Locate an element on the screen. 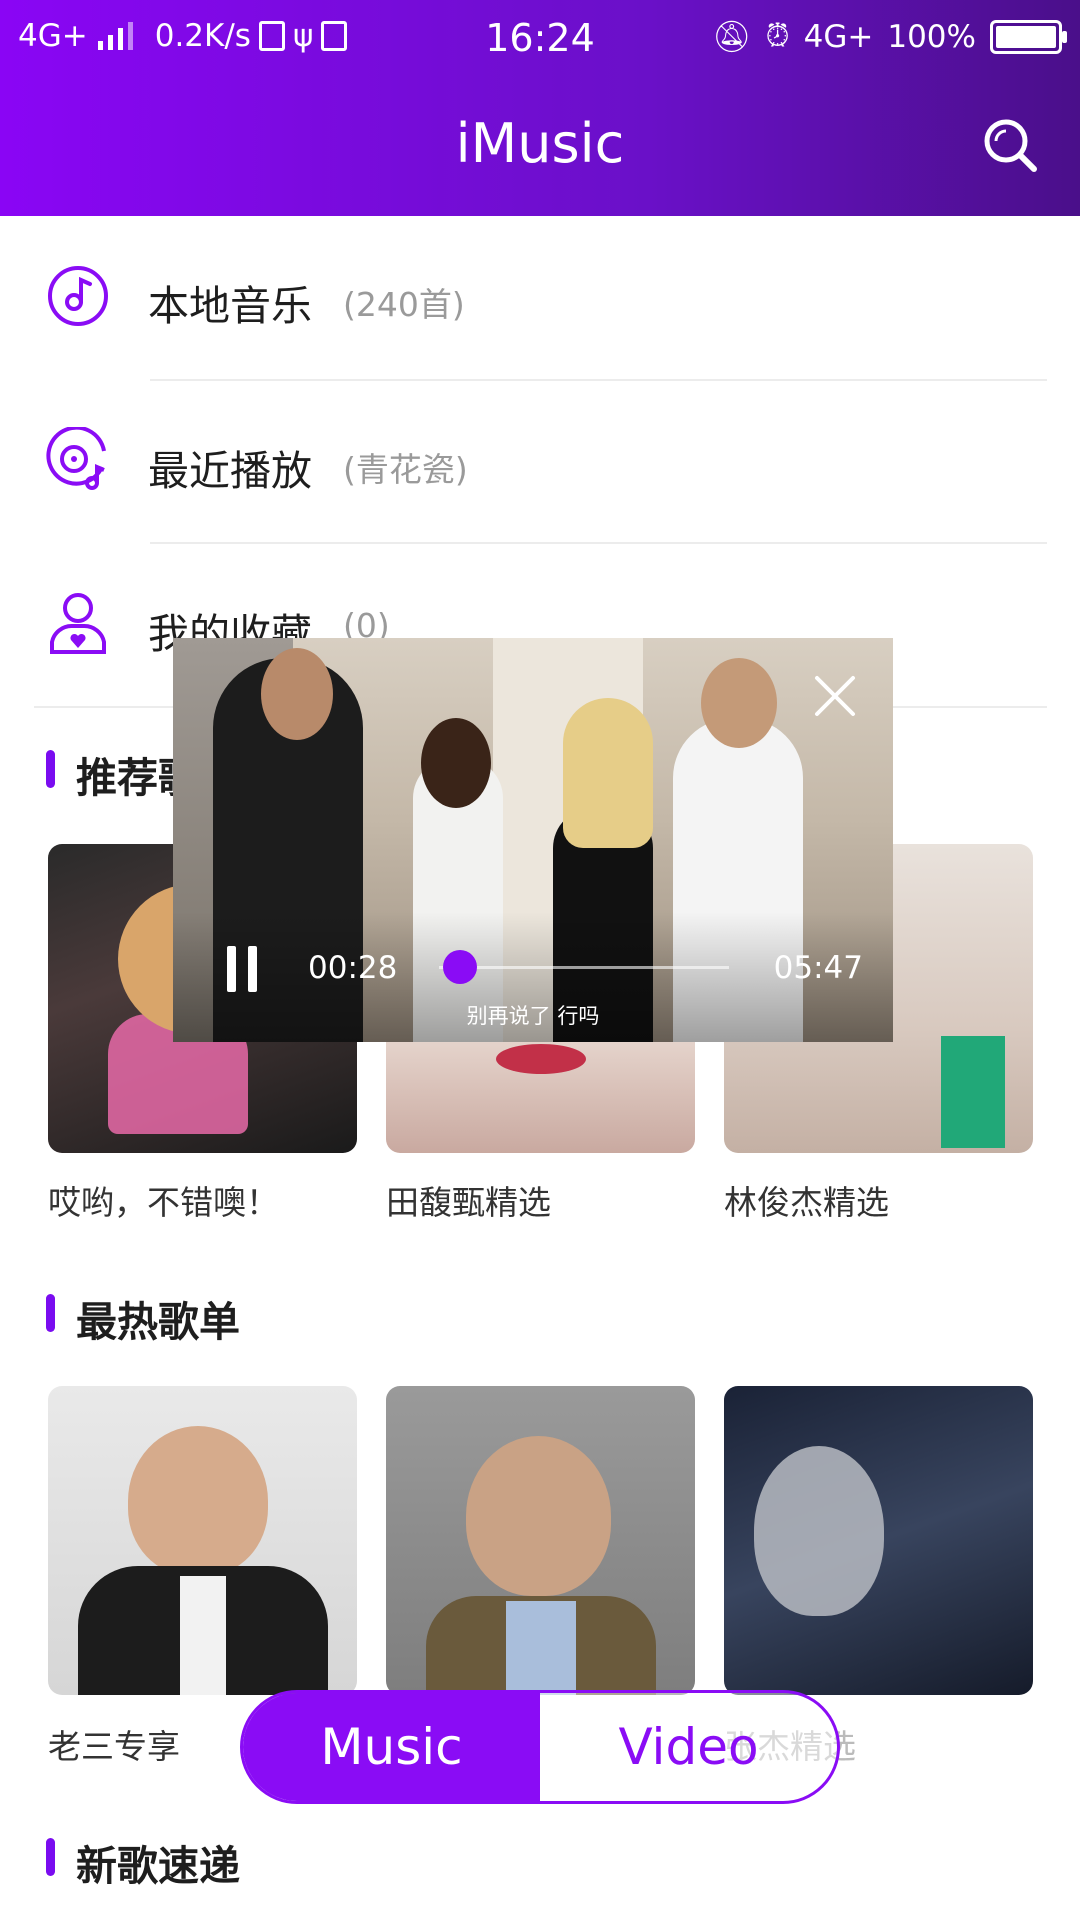 The height and width of the screenshot is (1920, 1080). section-title-new: 新歌速递 is located at coordinates (143, 1862).